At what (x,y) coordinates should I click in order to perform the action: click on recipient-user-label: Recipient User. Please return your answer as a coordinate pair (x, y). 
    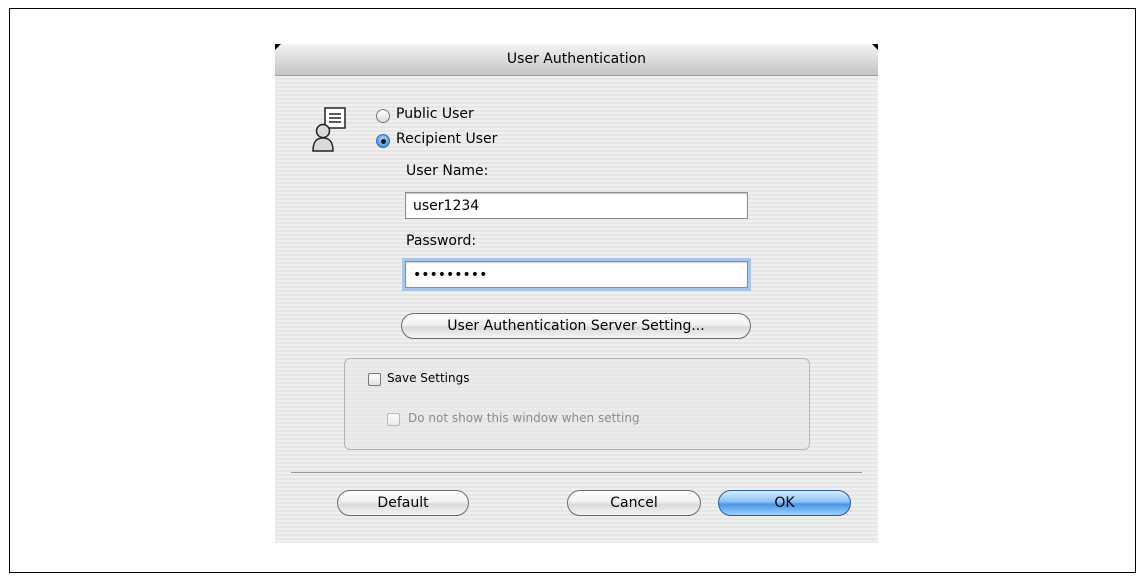
    Looking at the image, I should click on (447, 139).